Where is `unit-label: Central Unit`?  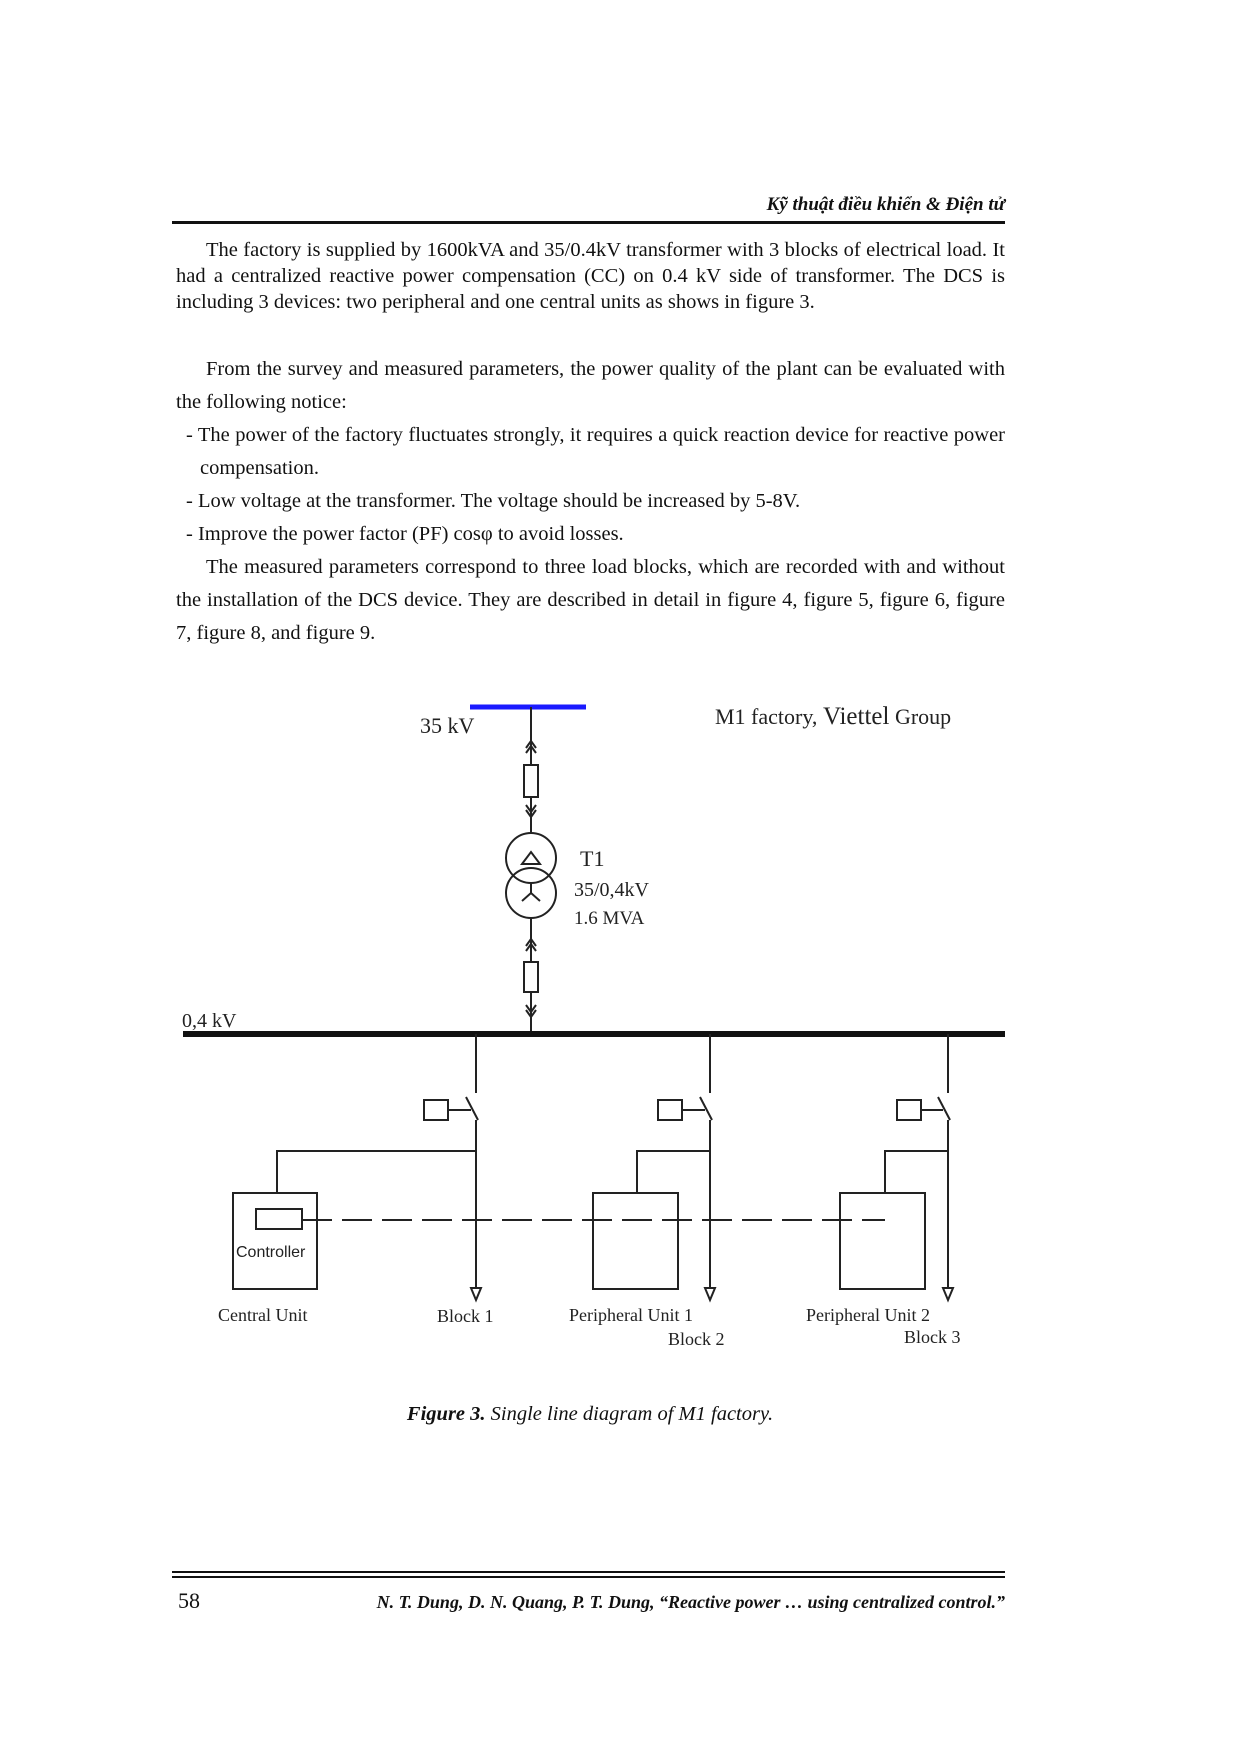 unit-label: Central Unit is located at coordinates (262, 1315).